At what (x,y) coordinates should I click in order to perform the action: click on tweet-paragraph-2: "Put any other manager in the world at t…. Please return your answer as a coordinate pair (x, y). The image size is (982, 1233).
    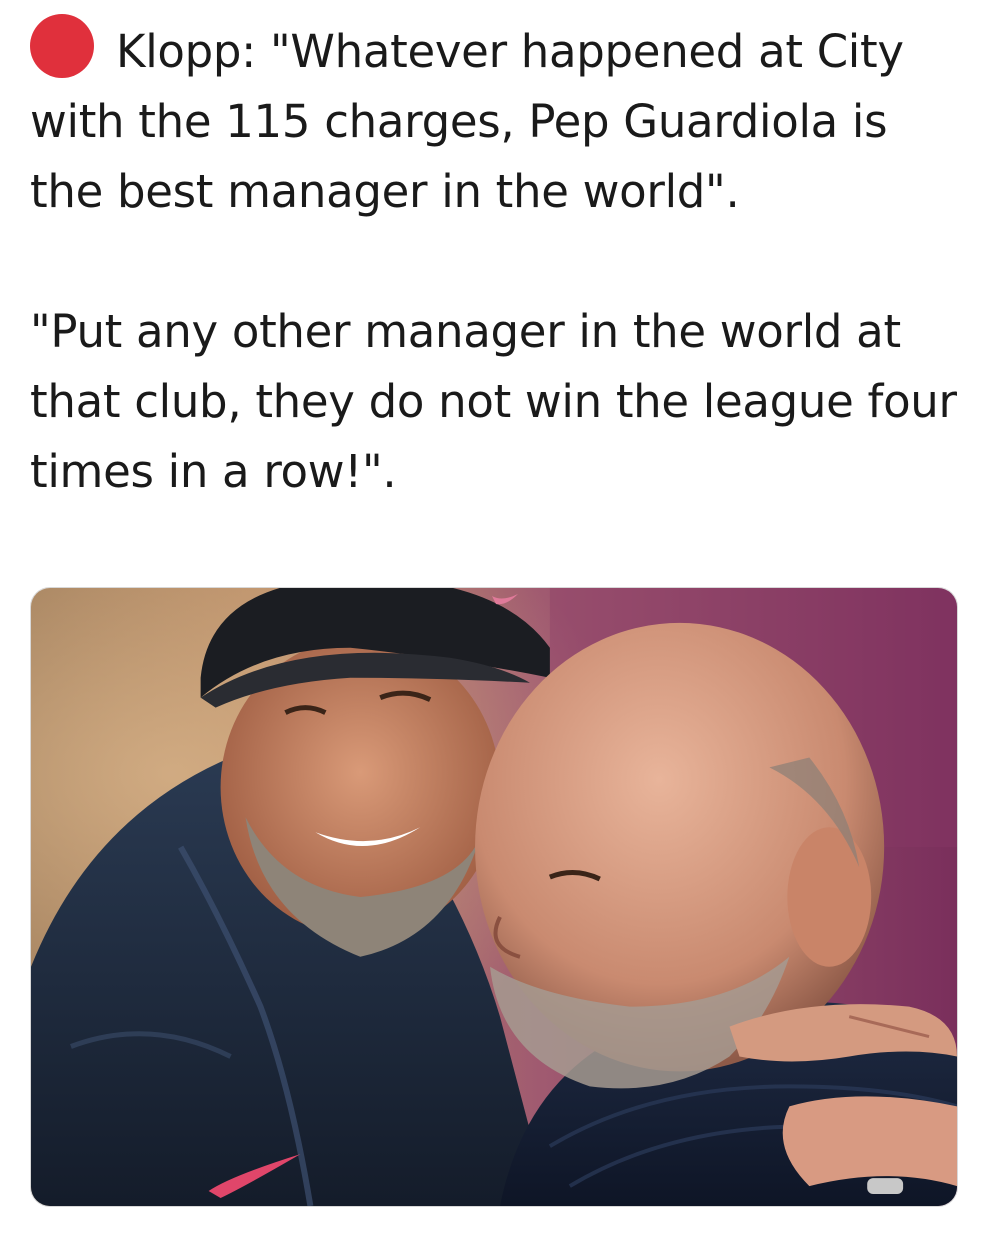
    Looking at the image, I should click on (493, 401).